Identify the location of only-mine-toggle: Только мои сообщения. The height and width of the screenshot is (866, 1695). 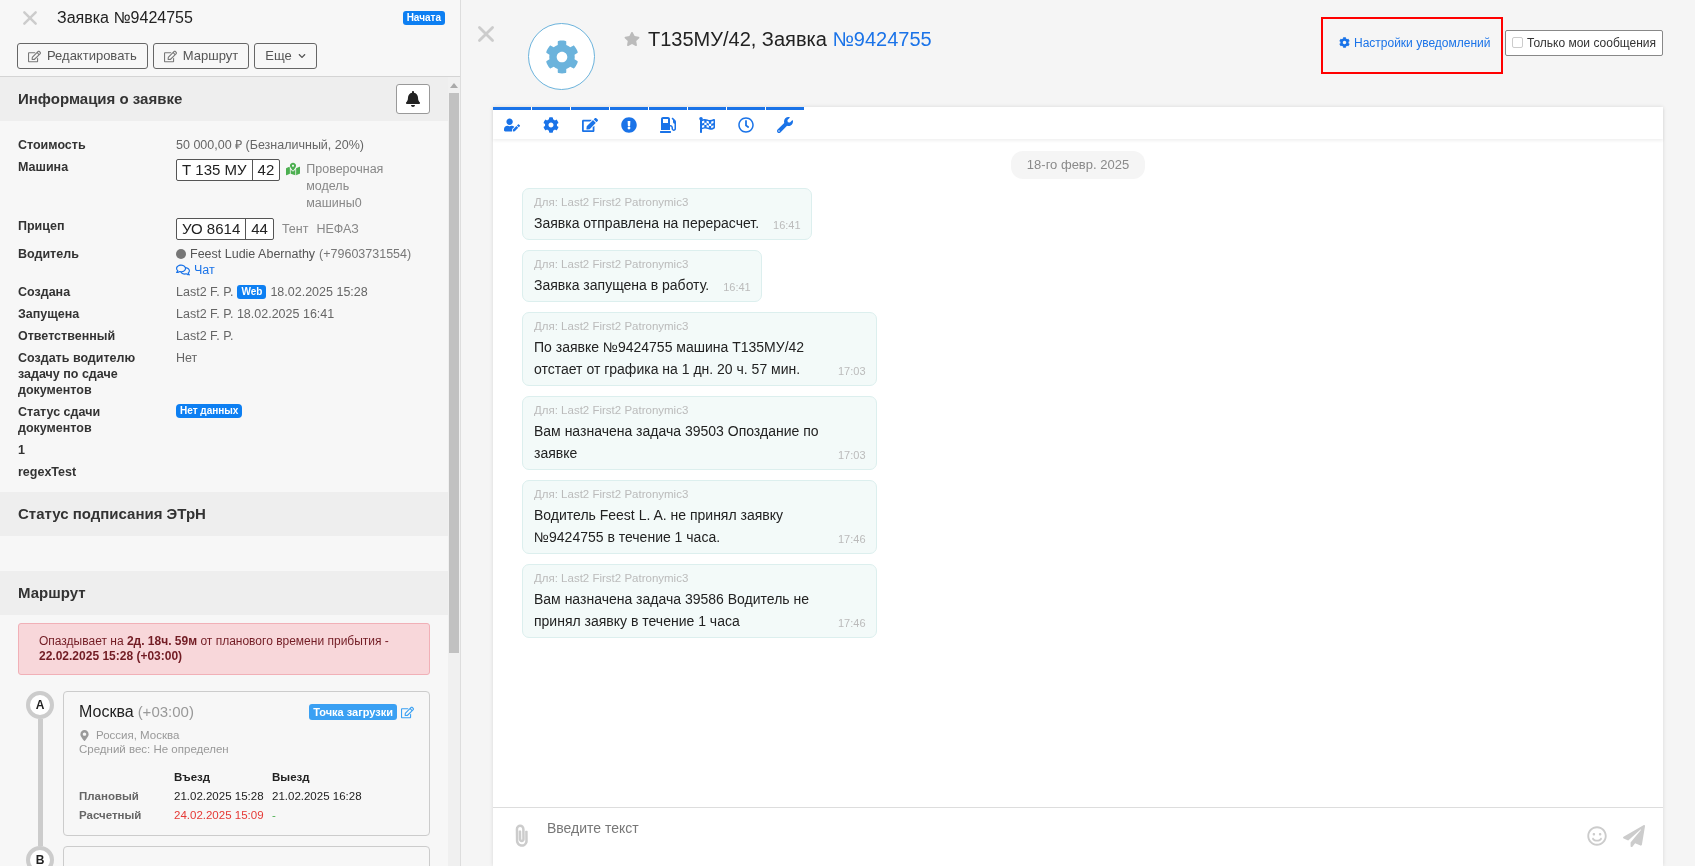
(1584, 42).